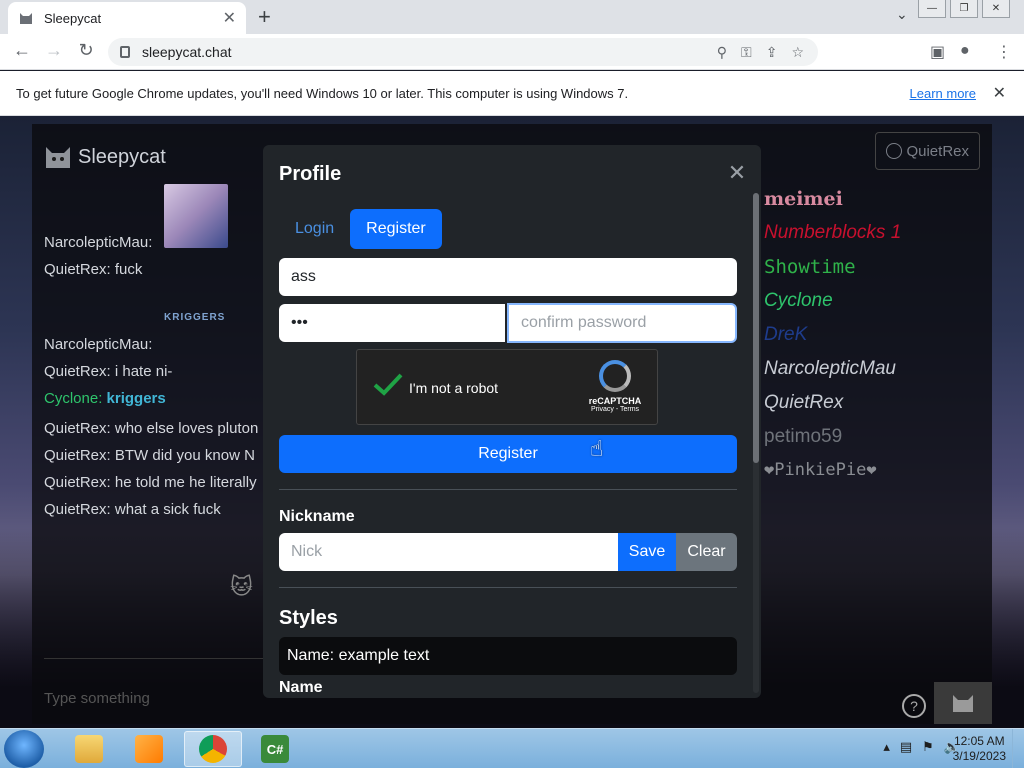 The width and height of the screenshot is (1024, 768). I want to click on brand: Sleepycat, so click(105, 157).